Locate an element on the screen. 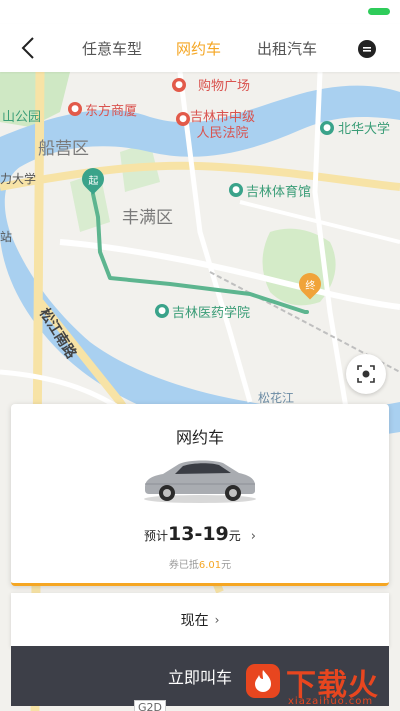 The height and width of the screenshot is (711, 400). coupon-prefix: 券已抵 is located at coordinates (183, 565).